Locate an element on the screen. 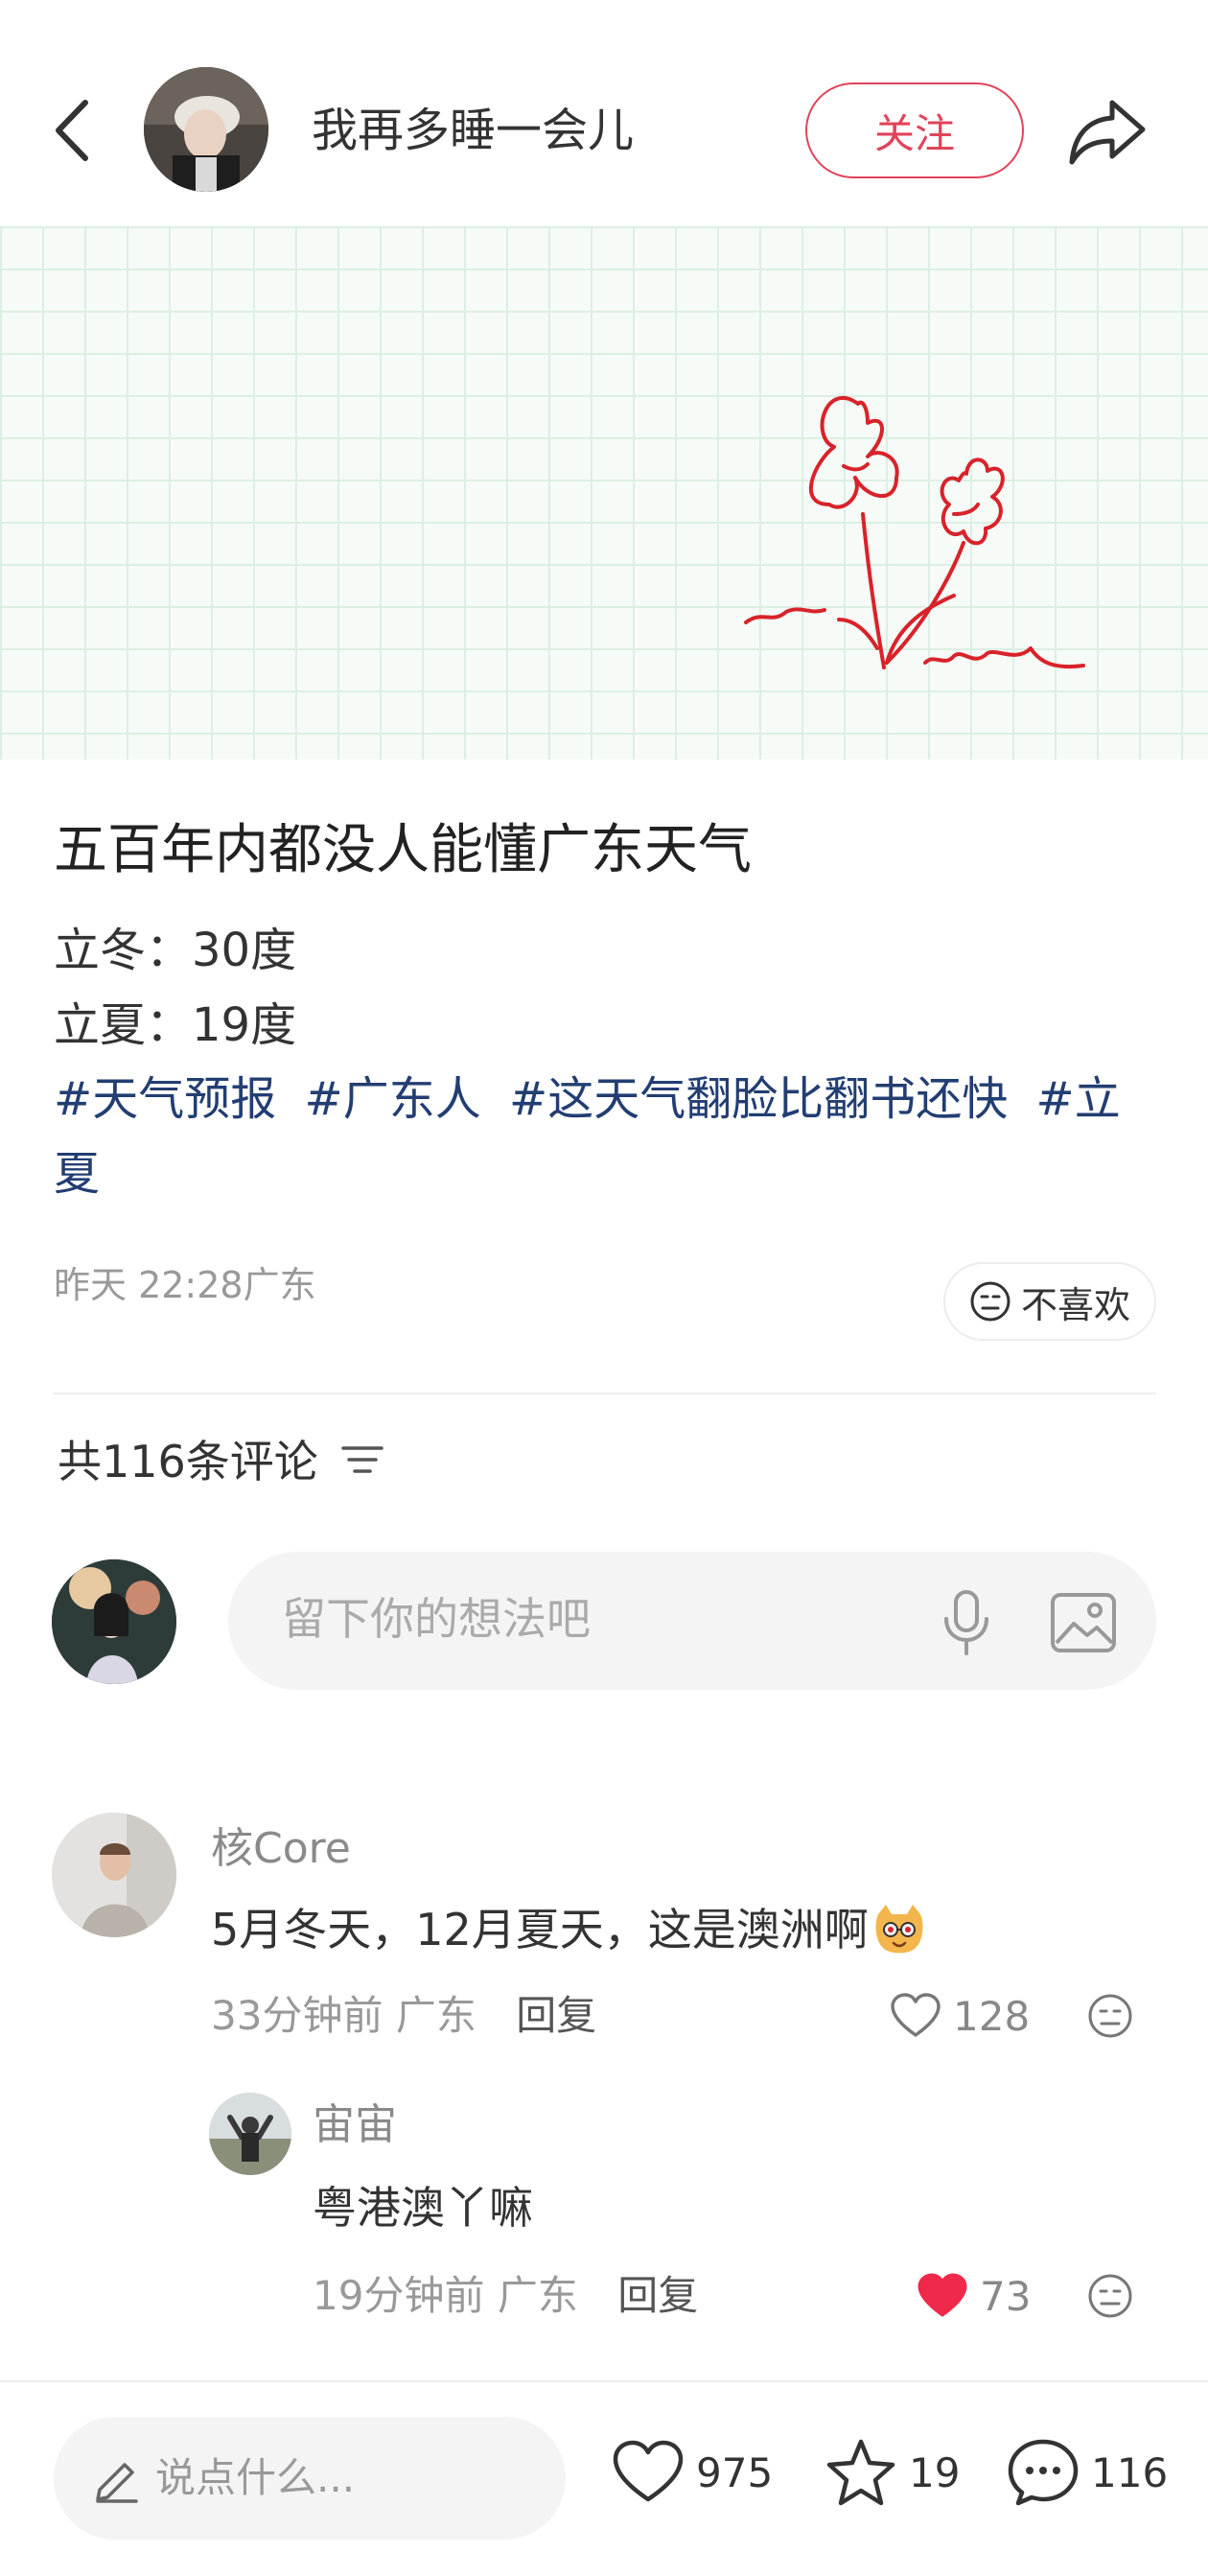 The width and height of the screenshot is (1208, 2576). like-button: 975 is located at coordinates (693, 2472).